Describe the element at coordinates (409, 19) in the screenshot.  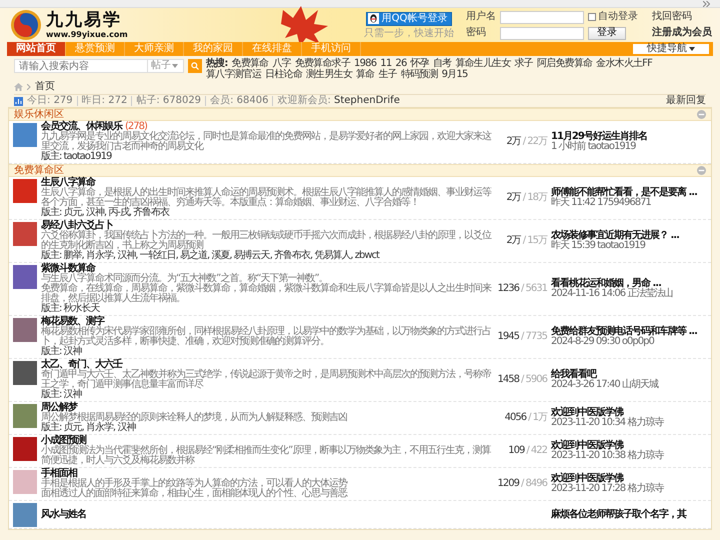
I see `qq-login-button: 用QQ帐号登录` at that location.